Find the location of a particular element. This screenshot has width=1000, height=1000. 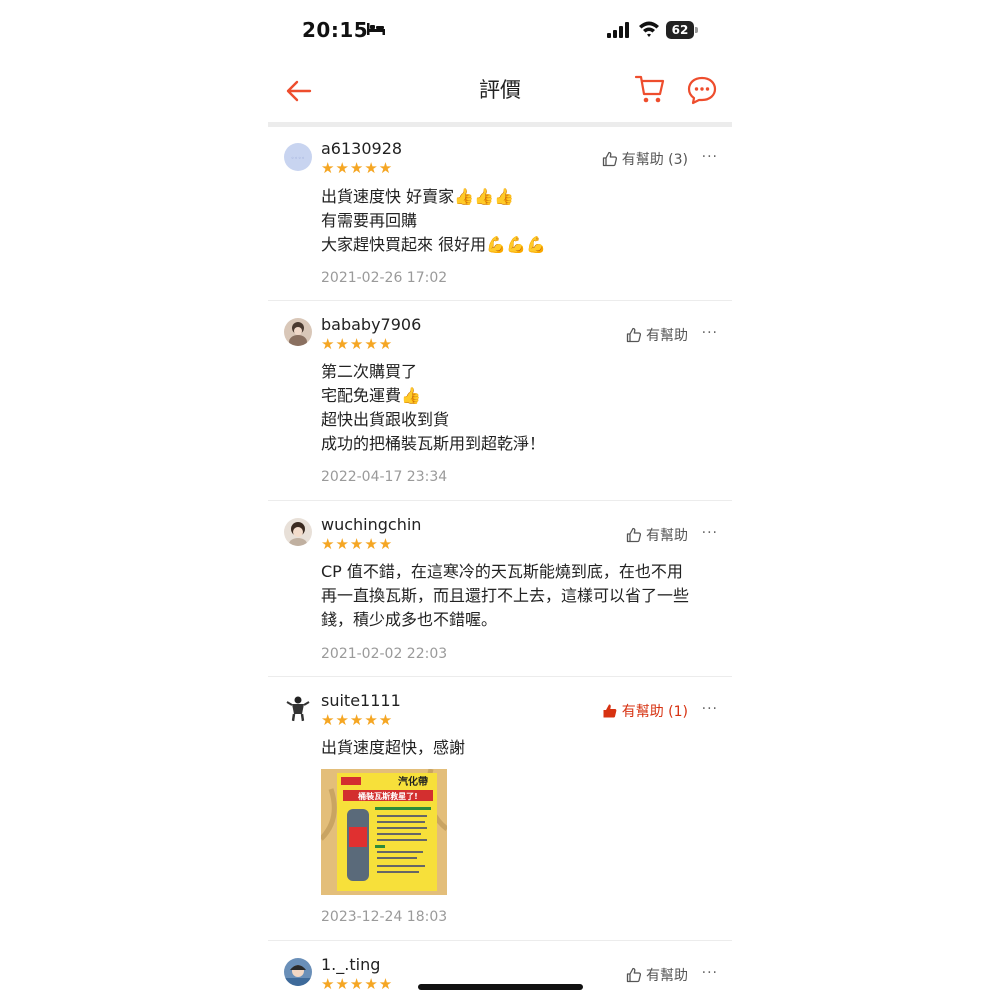

helpful-label: 有幫助 (3) is located at coordinates (654, 160).